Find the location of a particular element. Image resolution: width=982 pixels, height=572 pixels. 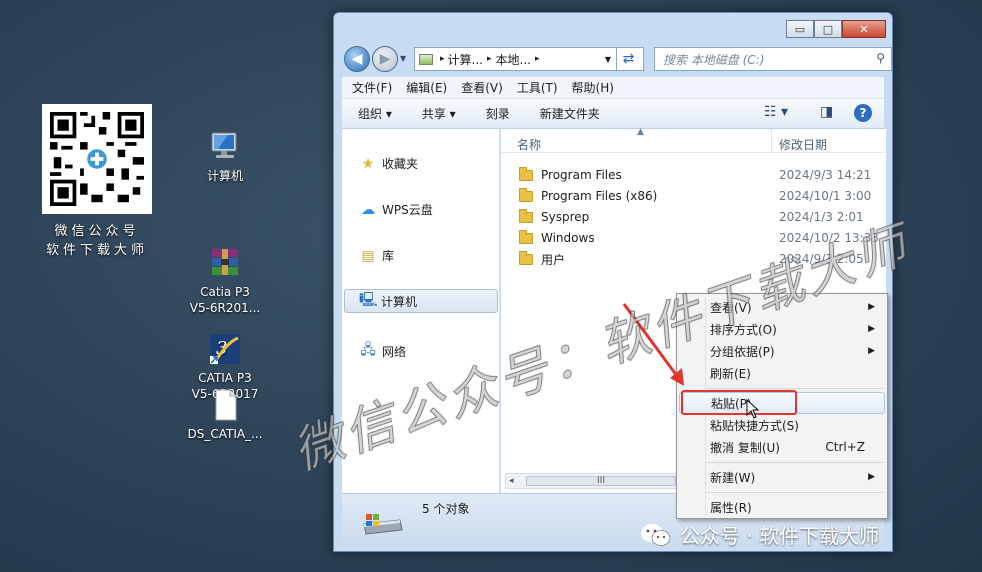

menu-item-label: 新建(W) is located at coordinates (733, 477).